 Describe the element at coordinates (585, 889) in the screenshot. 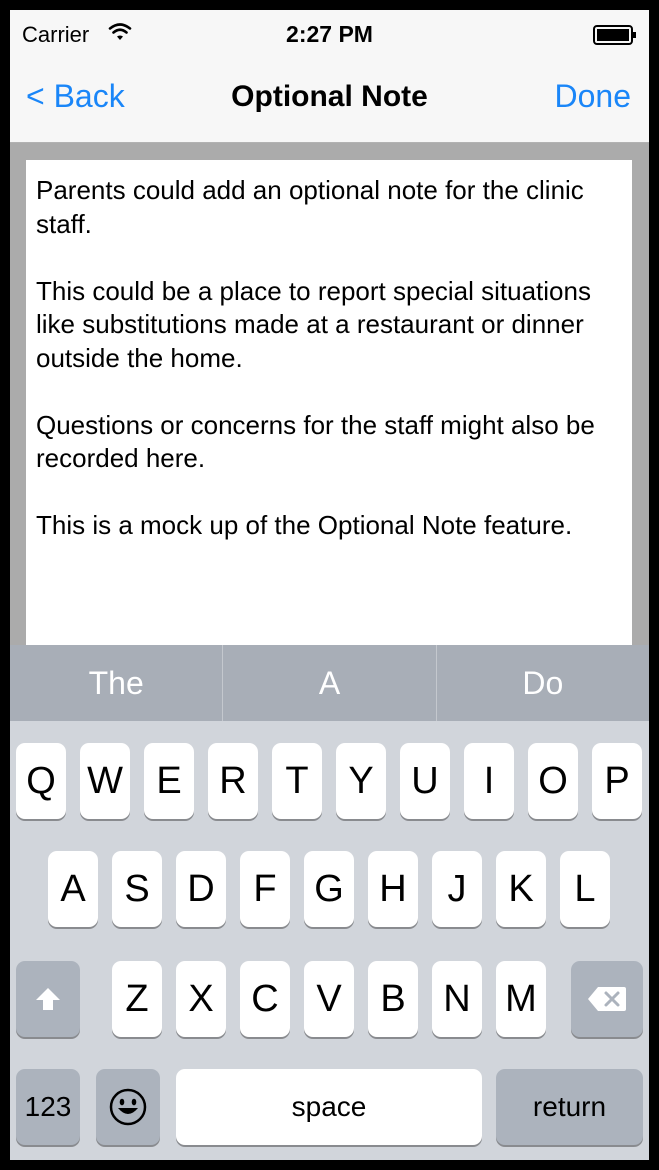

I see `key-l: L` at that location.